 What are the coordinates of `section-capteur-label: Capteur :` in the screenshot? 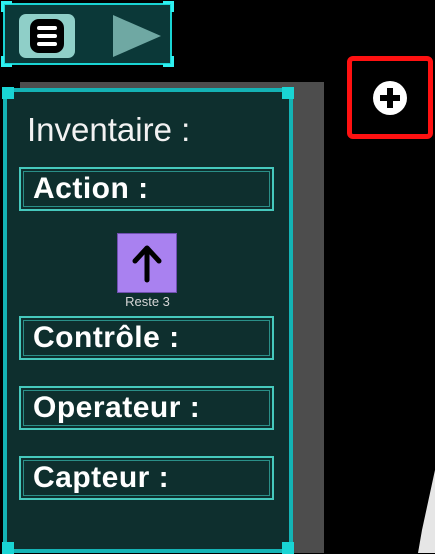 It's located at (101, 477).